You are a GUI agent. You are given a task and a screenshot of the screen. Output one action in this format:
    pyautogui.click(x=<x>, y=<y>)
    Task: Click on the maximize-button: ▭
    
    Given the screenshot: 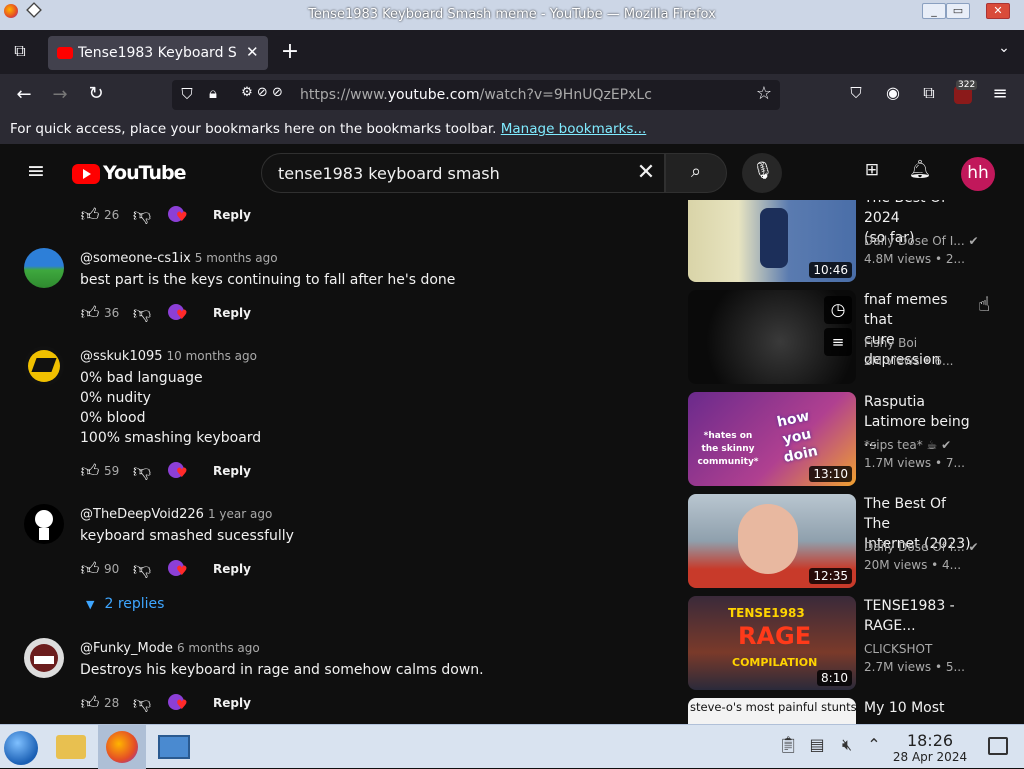 What is the action you would take?
    pyautogui.click(x=958, y=11)
    